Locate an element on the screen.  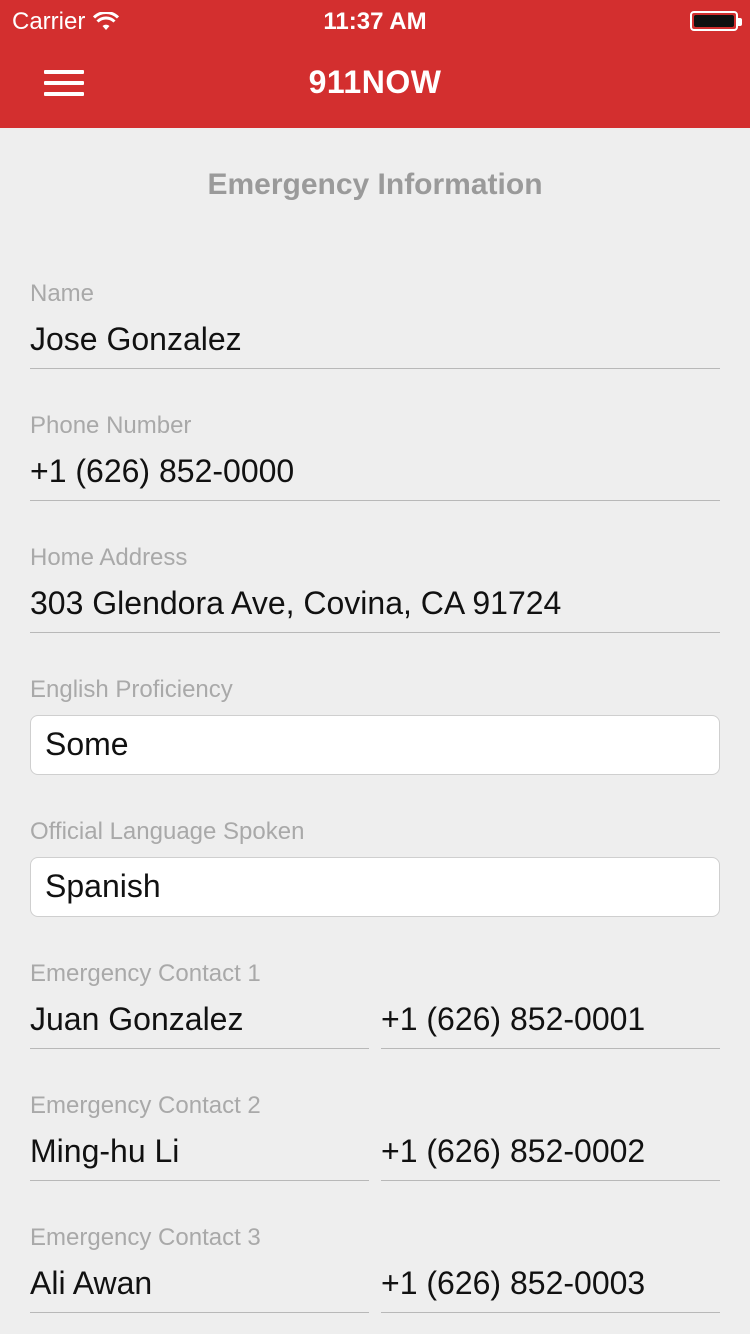
phone-label: Phone Number is located at coordinates (111, 425).